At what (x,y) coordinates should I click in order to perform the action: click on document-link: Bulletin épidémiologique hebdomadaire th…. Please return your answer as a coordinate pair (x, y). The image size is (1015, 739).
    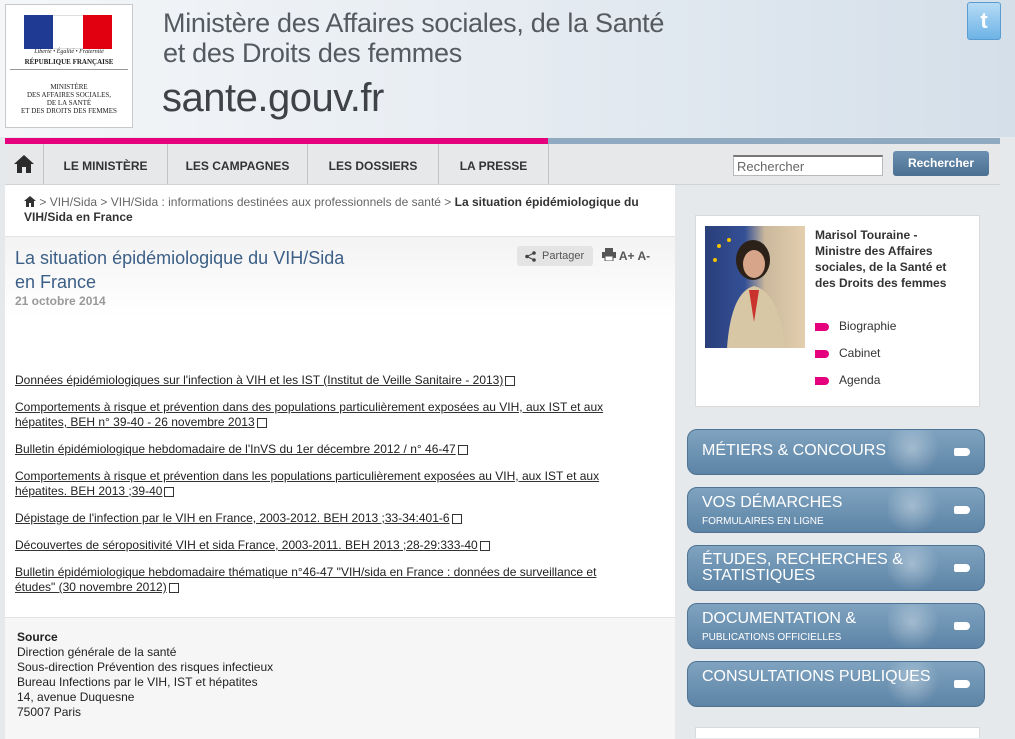
    Looking at the image, I should click on (322, 580).